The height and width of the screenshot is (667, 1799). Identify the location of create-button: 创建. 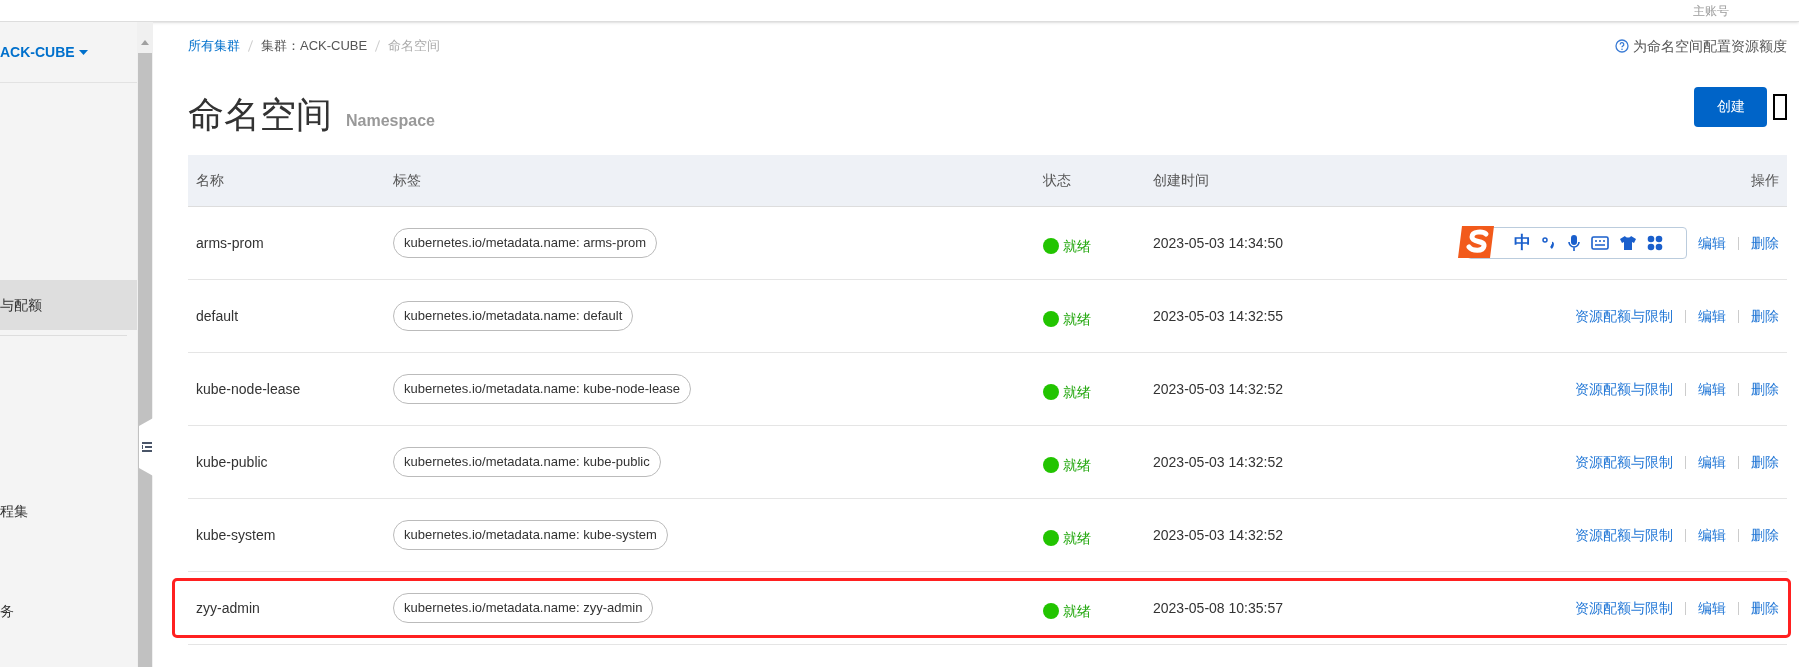
(1730, 106).